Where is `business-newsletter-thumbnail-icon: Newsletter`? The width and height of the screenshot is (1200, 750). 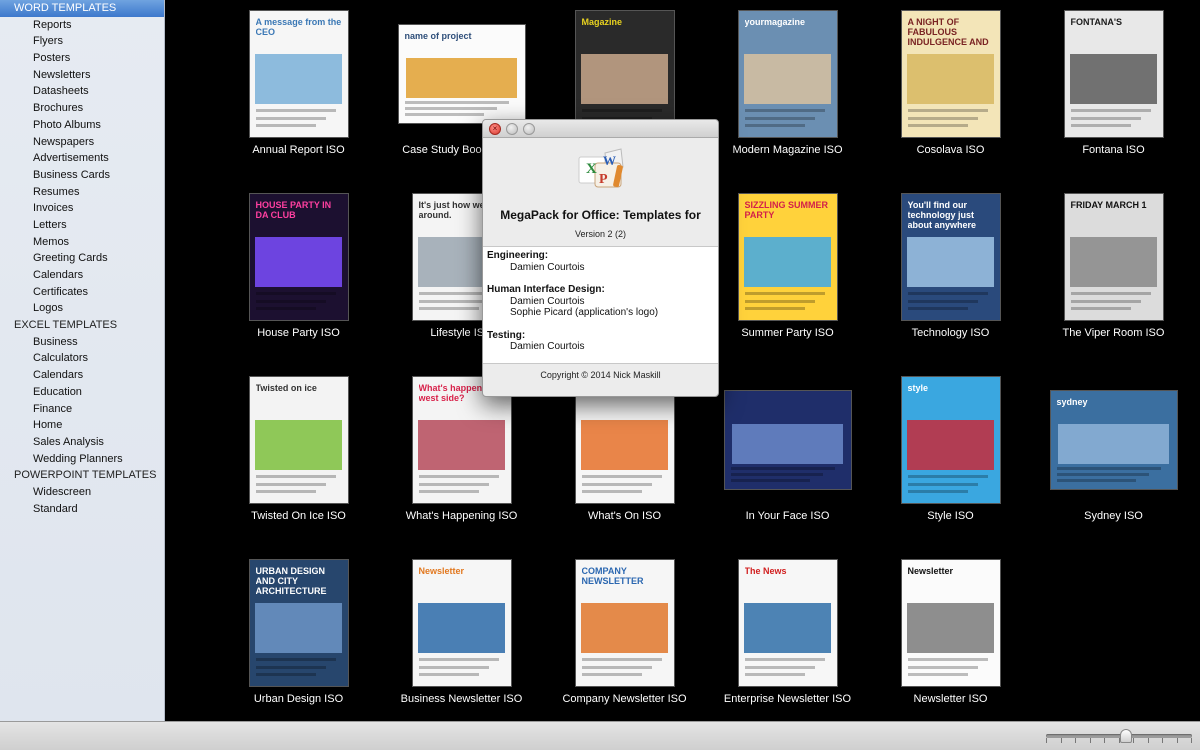 business-newsletter-thumbnail-icon: Newsletter is located at coordinates (461, 623).